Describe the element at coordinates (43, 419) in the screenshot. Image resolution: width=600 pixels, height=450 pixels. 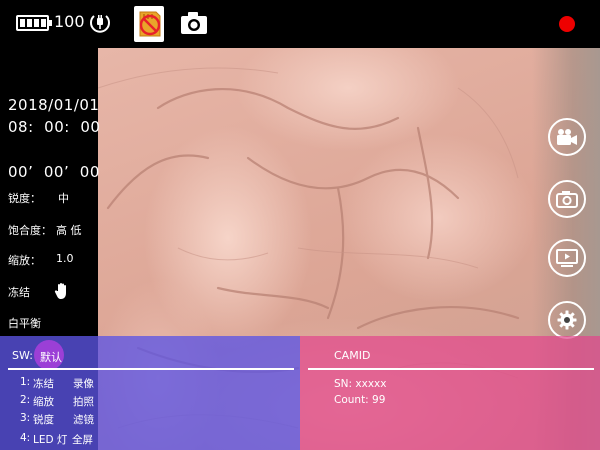
I see `menu-item-sharpness: 锐度` at that location.